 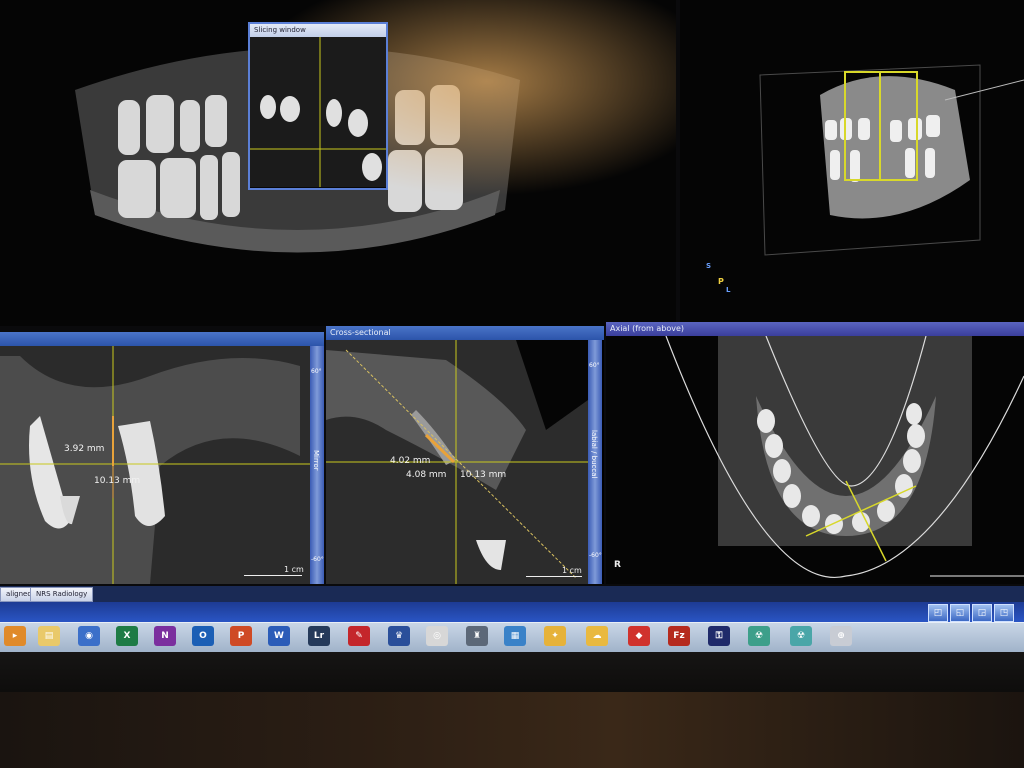 I want to click on scale-bar-left, so click(x=273, y=575).